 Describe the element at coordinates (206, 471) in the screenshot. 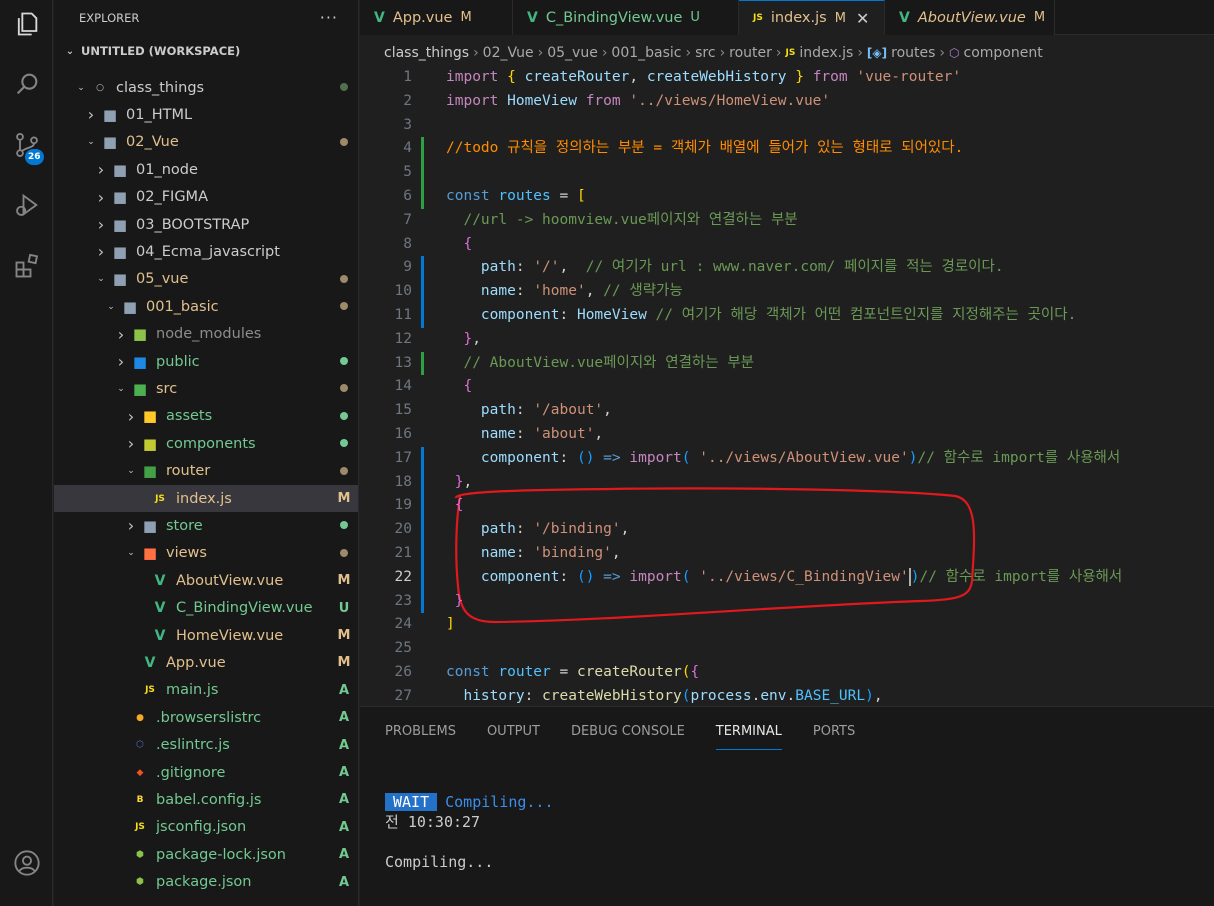

I see `tree-item-router: ⌄ ■ router` at that location.